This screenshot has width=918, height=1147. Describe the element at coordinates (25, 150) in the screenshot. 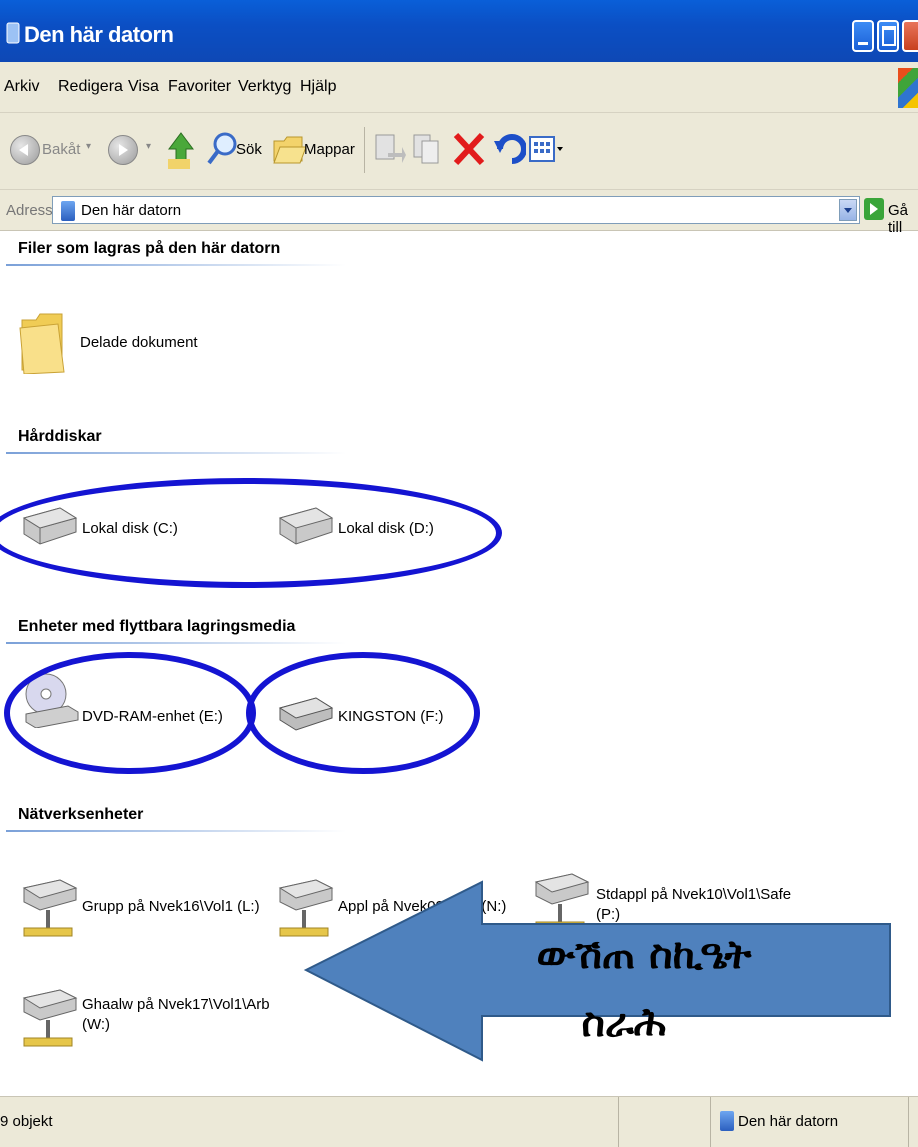

I see `back-icon` at that location.